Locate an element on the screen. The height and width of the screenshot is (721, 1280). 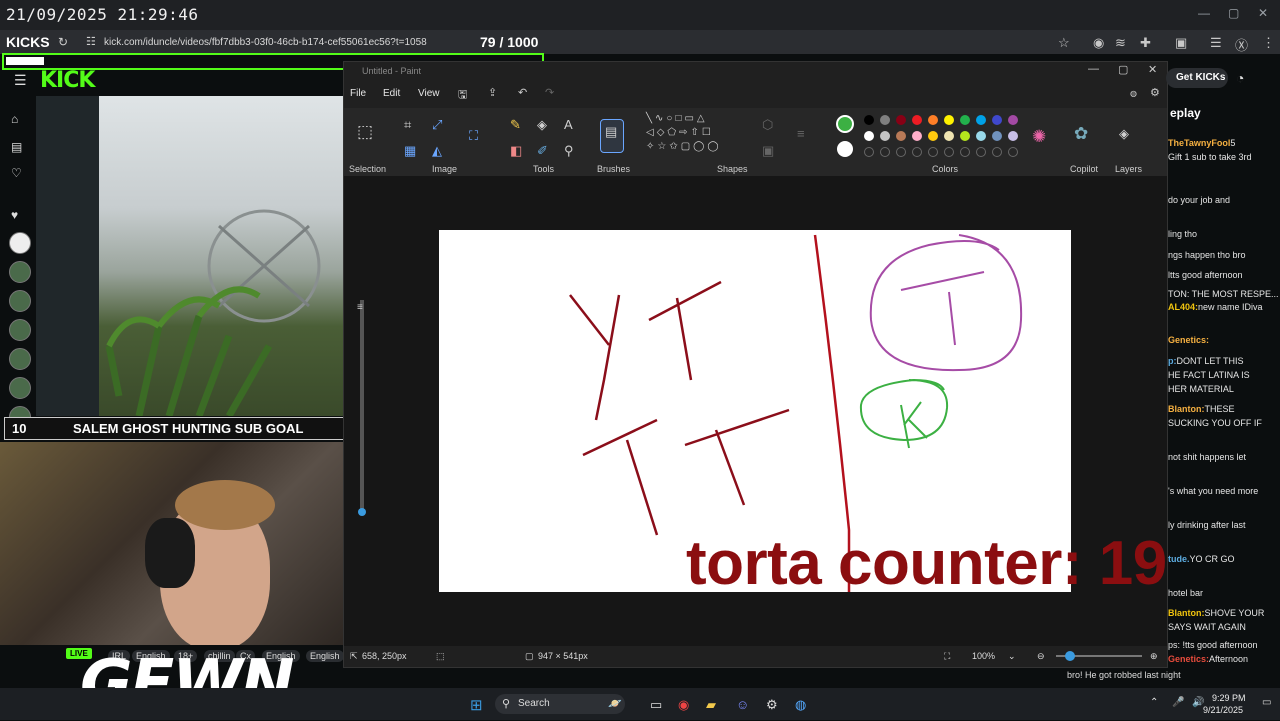
kick-logo: KICK is located at coordinates (67, 80).